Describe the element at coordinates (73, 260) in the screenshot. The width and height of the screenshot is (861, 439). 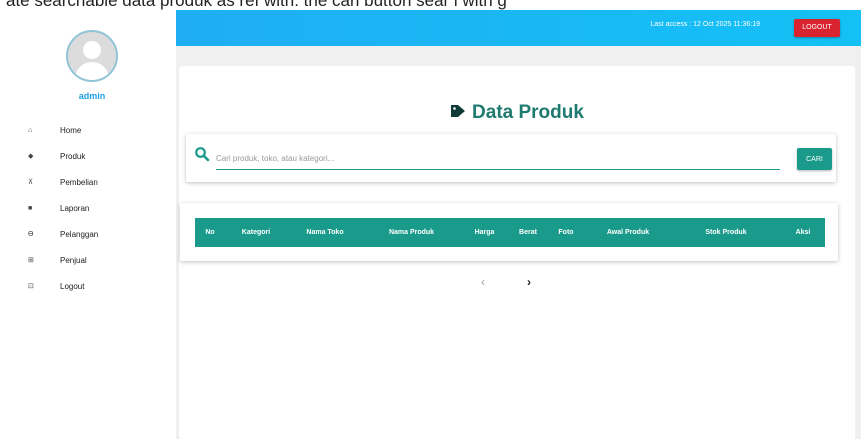
I see `sidebar-item-label: Penjual` at that location.